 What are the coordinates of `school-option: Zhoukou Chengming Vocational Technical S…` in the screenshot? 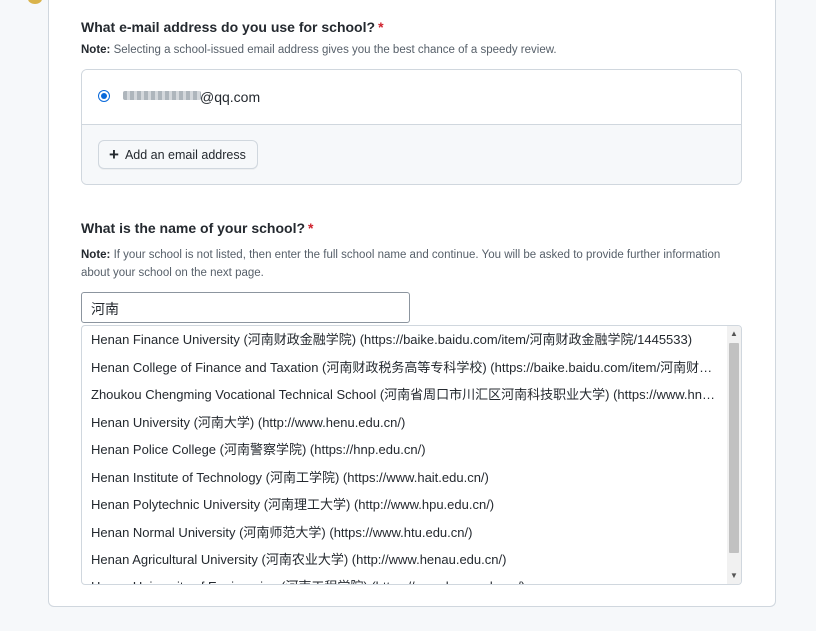 It's located at (405, 395).